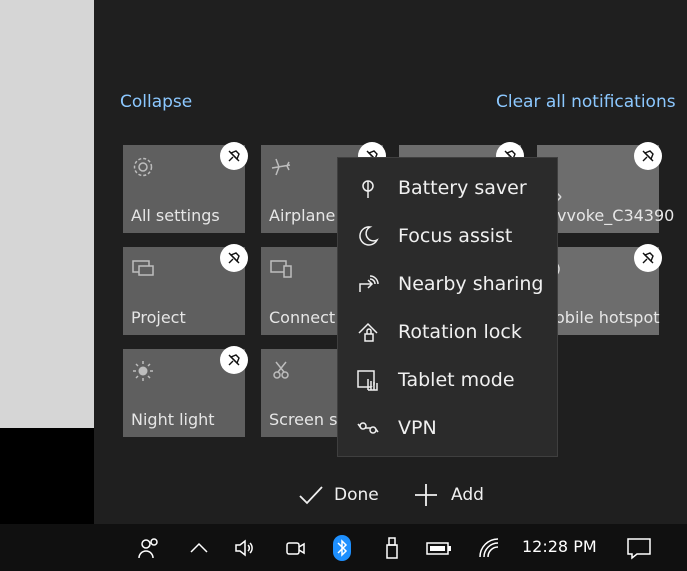  I want to click on usb-icon, so click(392, 548).